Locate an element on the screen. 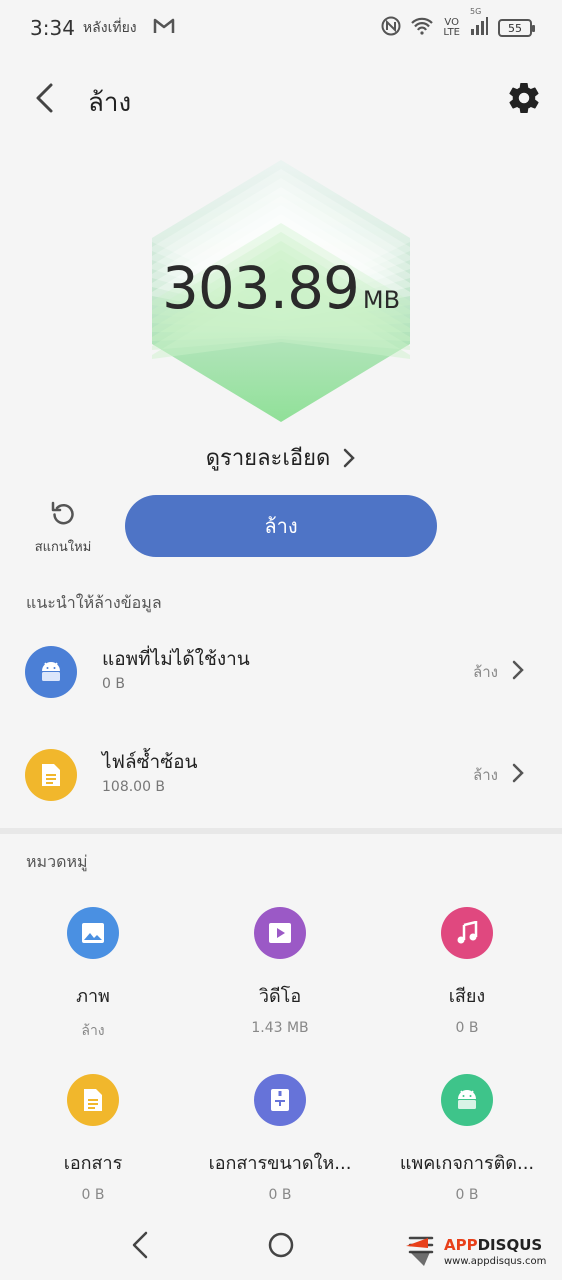  category-install-packages: แพคเกจการติด... 0 B is located at coordinates (467, 1138).